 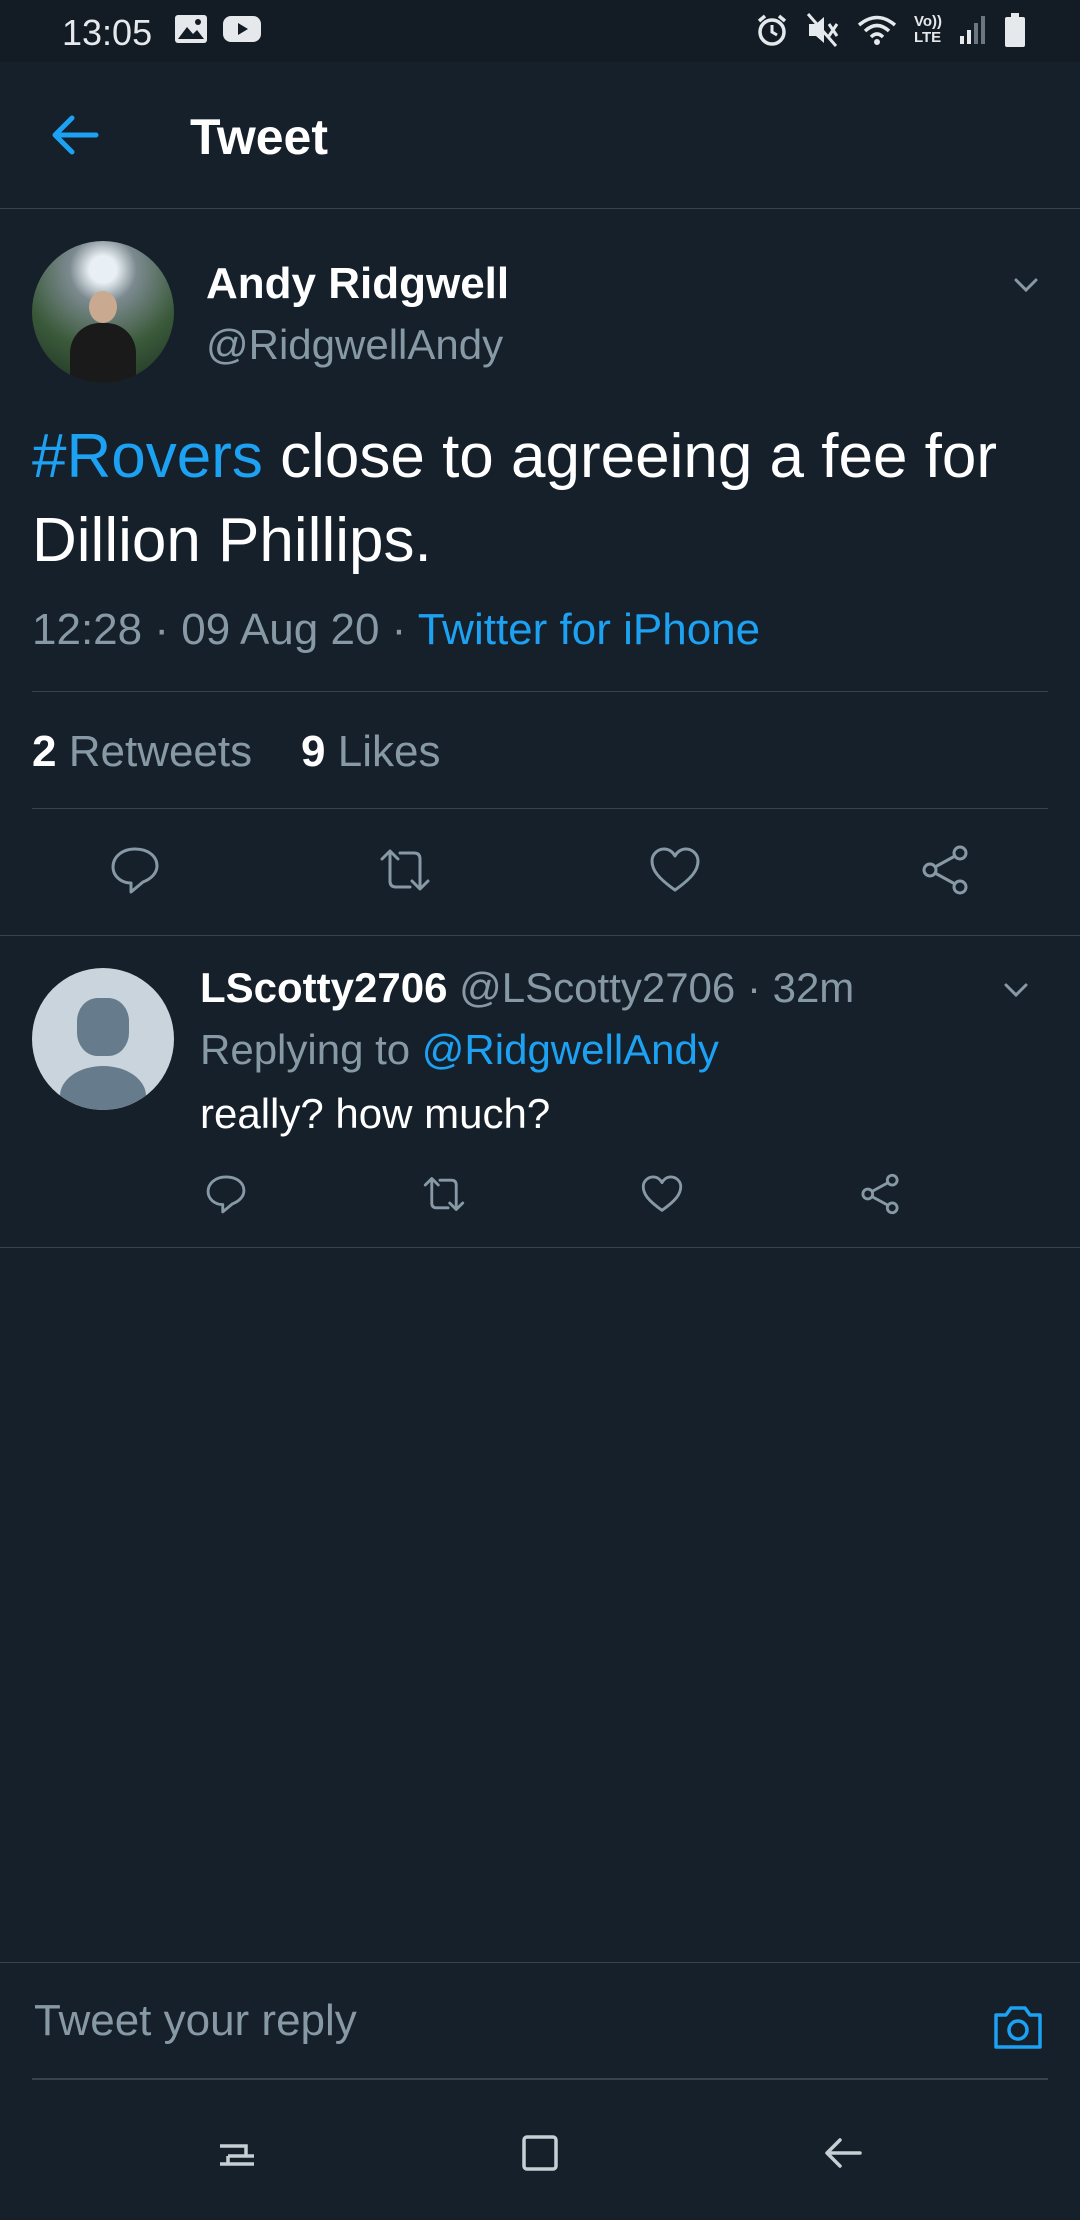 What do you see at coordinates (259, 137) in the screenshot?
I see `page-title: Tweet` at bounding box center [259, 137].